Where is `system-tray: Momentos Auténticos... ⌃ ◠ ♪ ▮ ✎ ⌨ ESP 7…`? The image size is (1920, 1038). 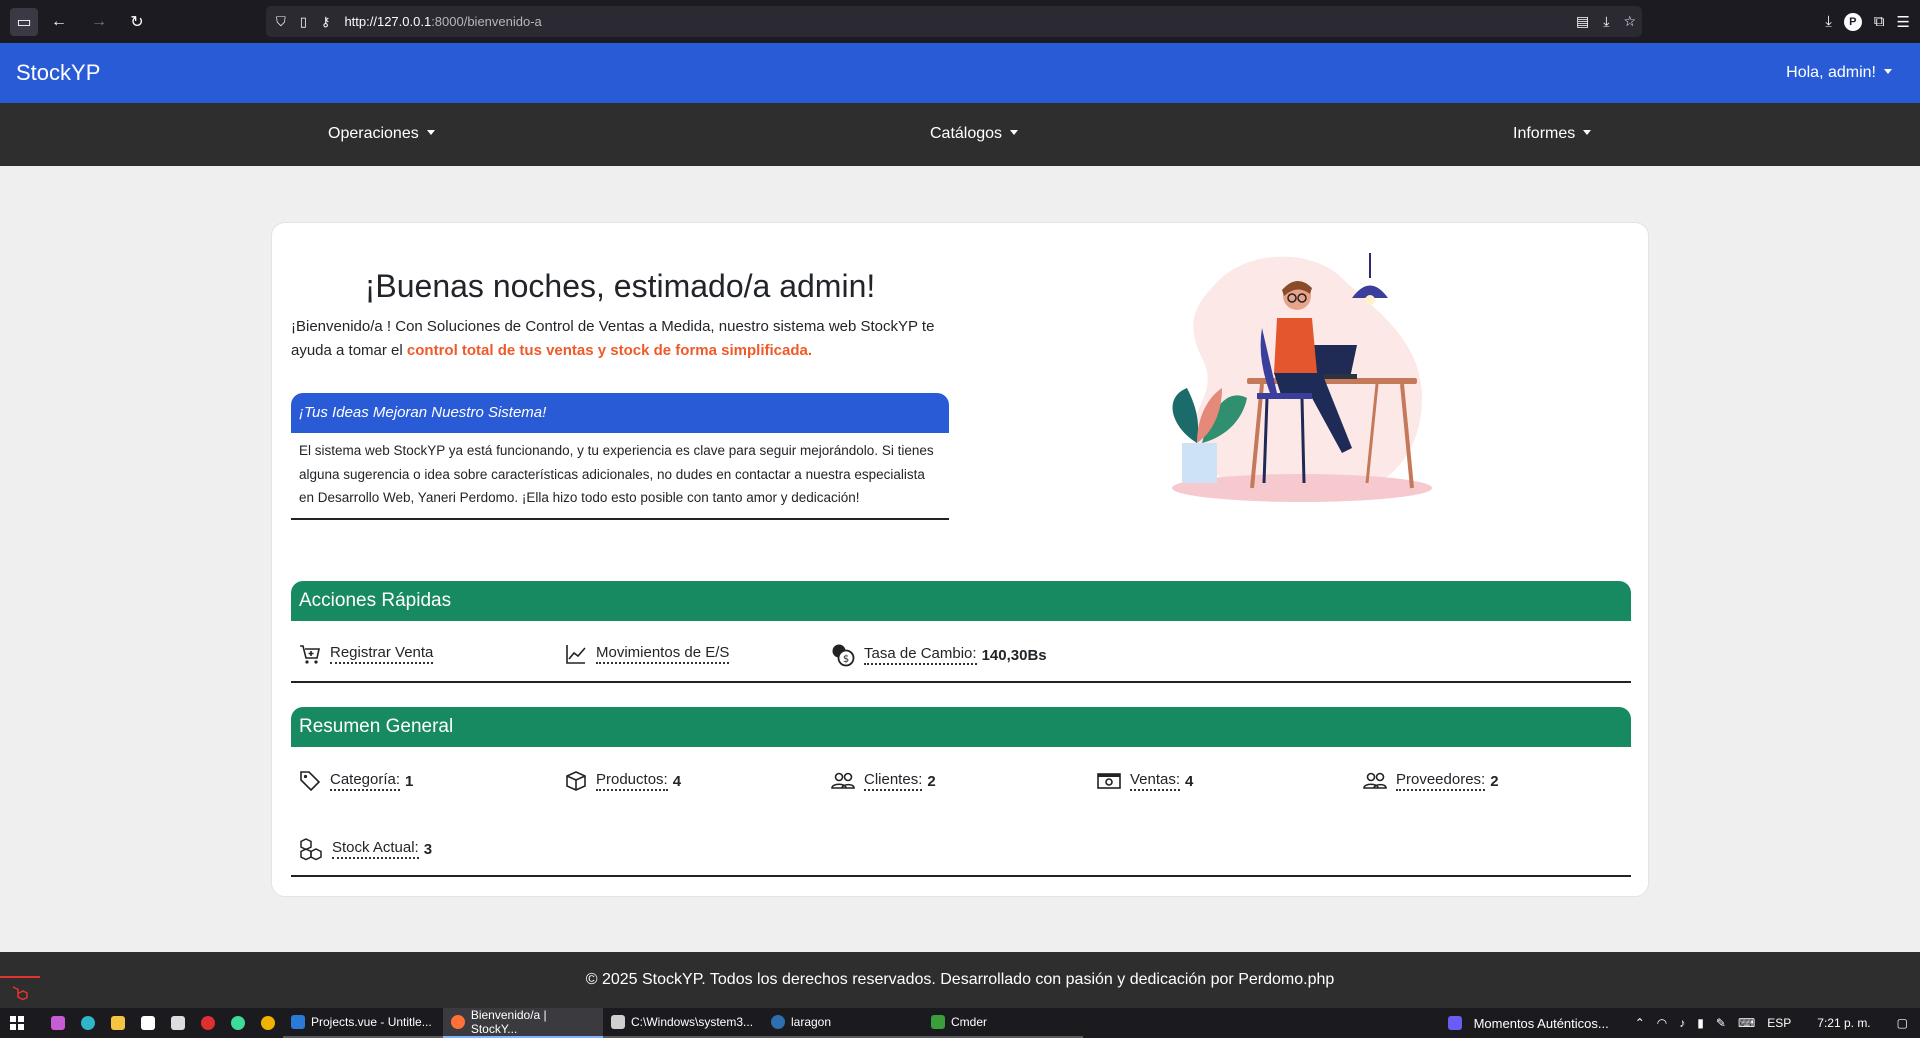
system-tray: Momentos Auténticos... ⌃ ◠ ♪ ▮ ✎ ⌨ ESP 7… is located at coordinates (1683, 1023).